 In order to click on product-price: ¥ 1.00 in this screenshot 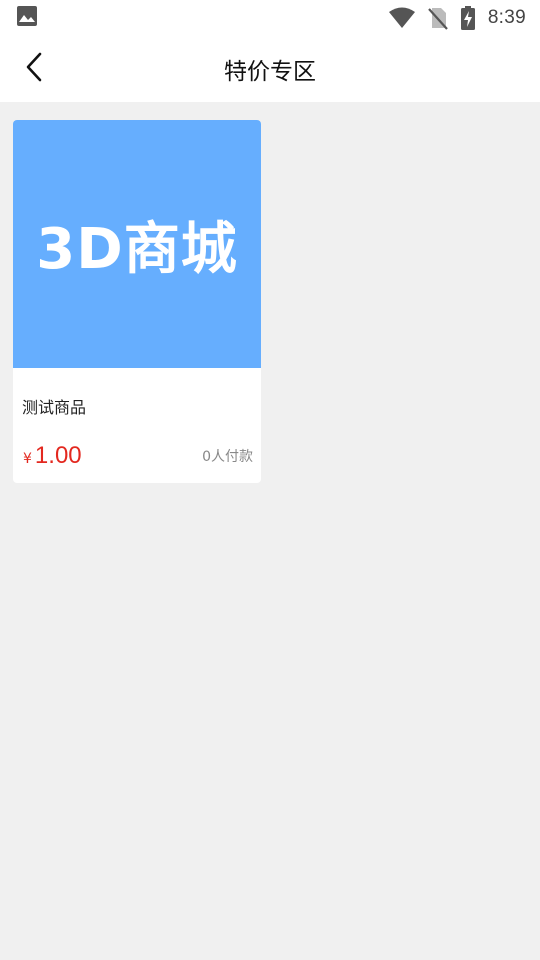, I will do `click(52, 456)`.